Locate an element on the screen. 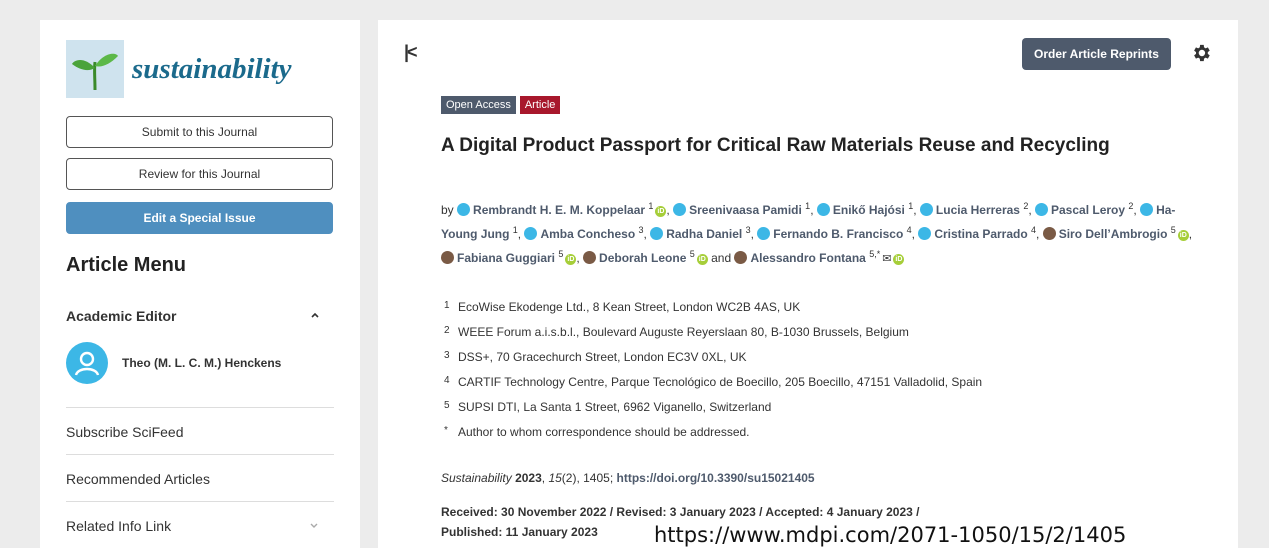  author: Deborah Leone 5iD is located at coordinates (645, 257).